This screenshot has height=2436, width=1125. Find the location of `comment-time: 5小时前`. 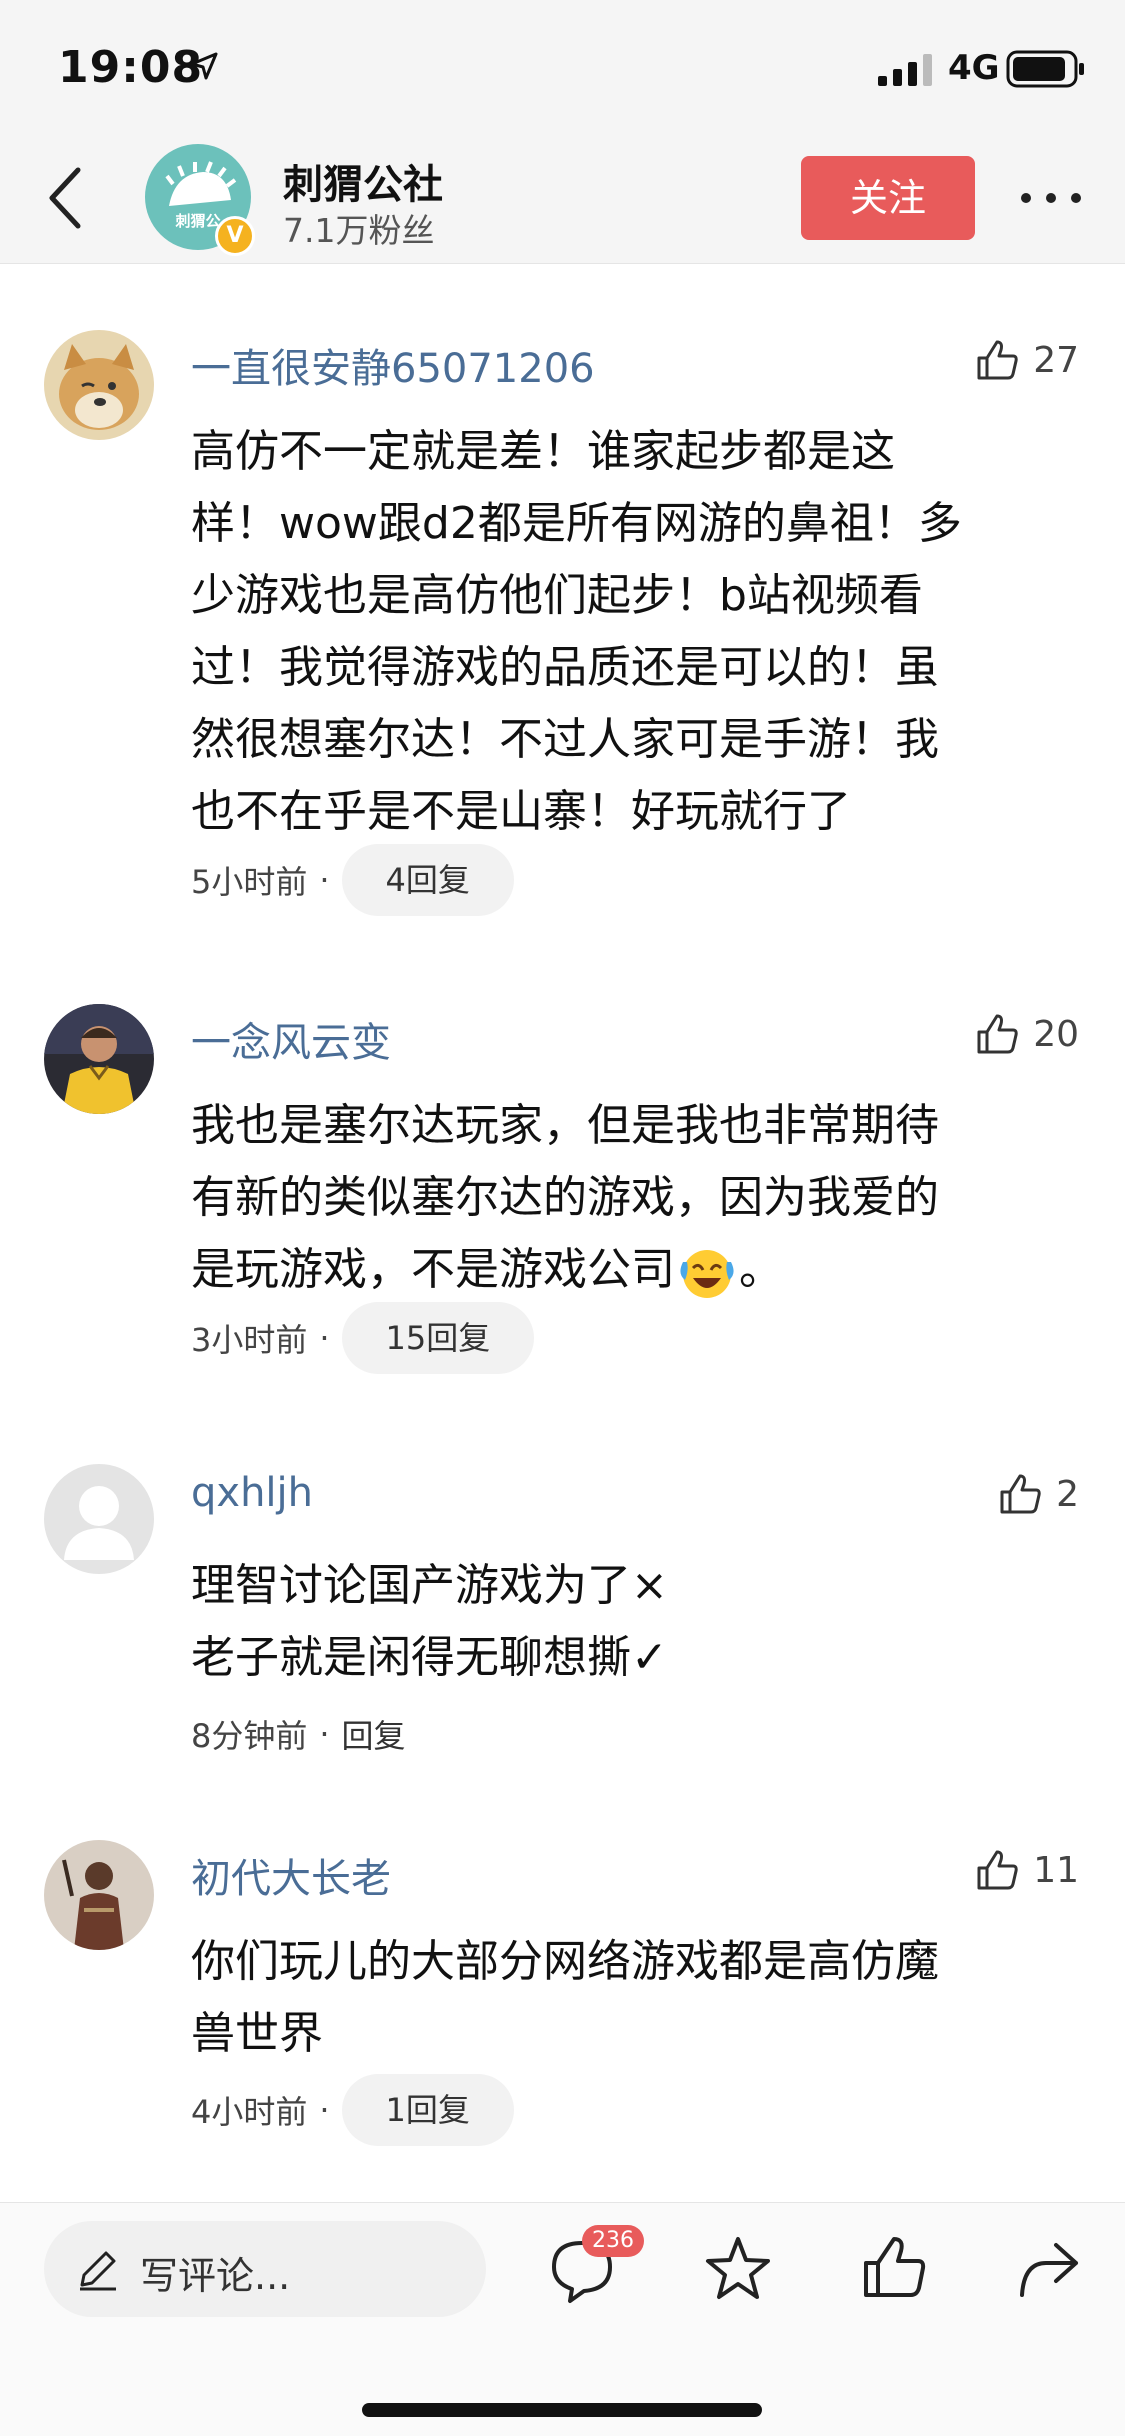

comment-time: 5小时前 is located at coordinates (249, 882).